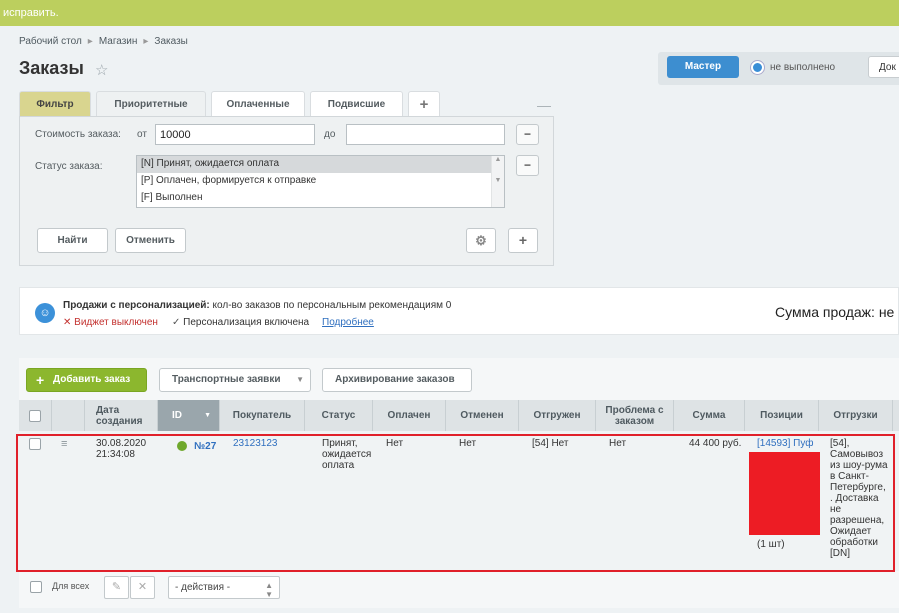  What do you see at coordinates (449, 13) in the screenshot?
I see `notice-bar: исправить.` at bounding box center [449, 13].